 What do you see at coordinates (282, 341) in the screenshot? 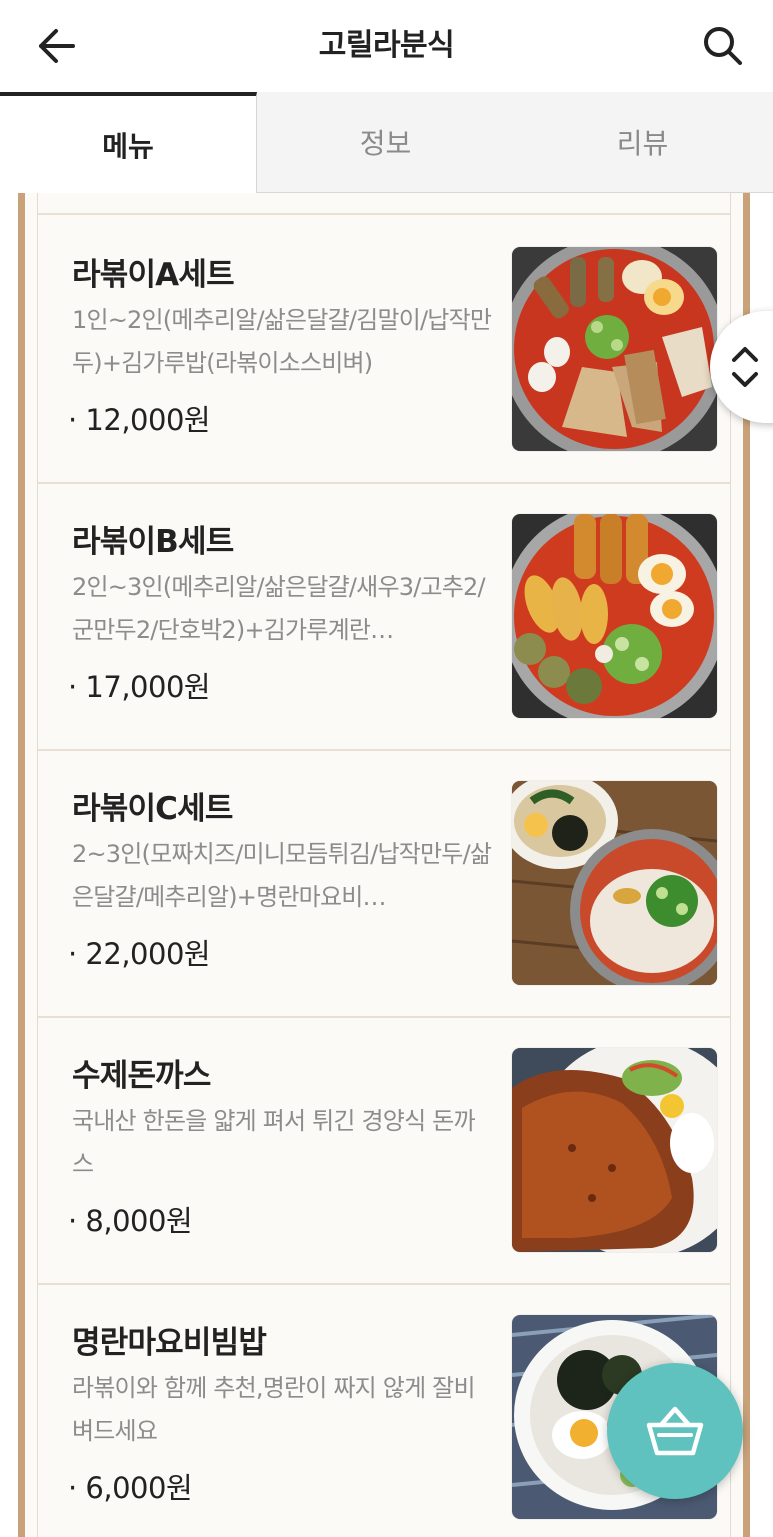
I see `menu-item-description: 1인~2인(메추리알/삶은달걀/김말이/납작만두)+김가루밥(라볶이소스비벼)` at bounding box center [282, 341].